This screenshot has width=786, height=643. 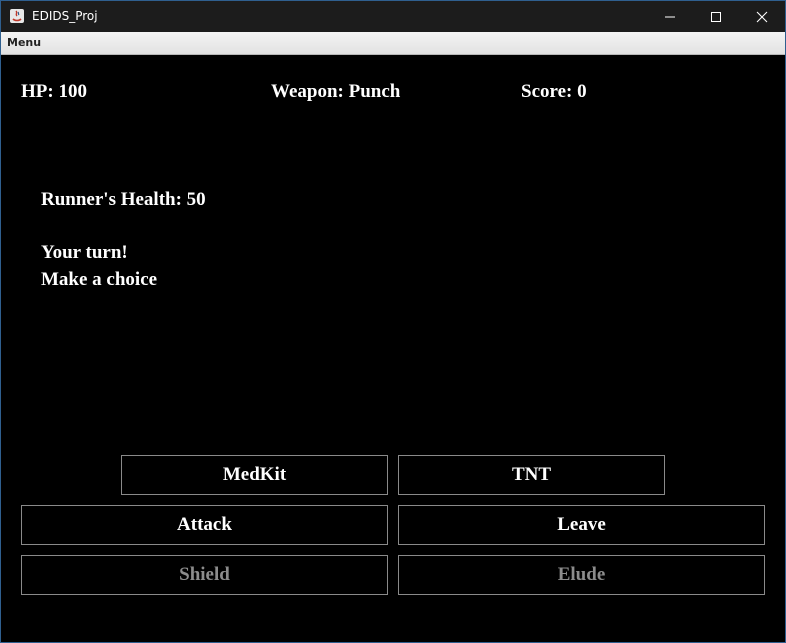 What do you see at coordinates (99, 279) in the screenshot?
I see `prompt-text: Make a choice` at bounding box center [99, 279].